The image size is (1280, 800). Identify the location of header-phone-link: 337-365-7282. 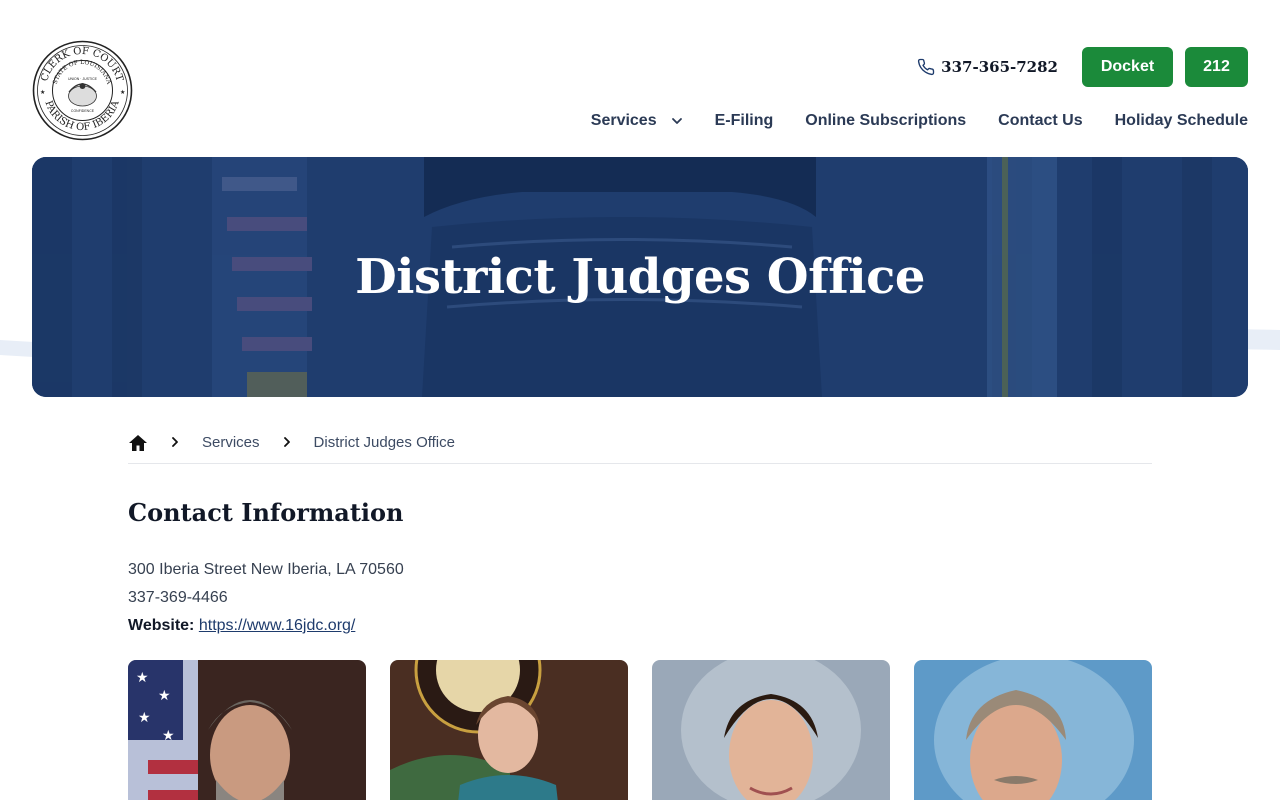
(987, 67).